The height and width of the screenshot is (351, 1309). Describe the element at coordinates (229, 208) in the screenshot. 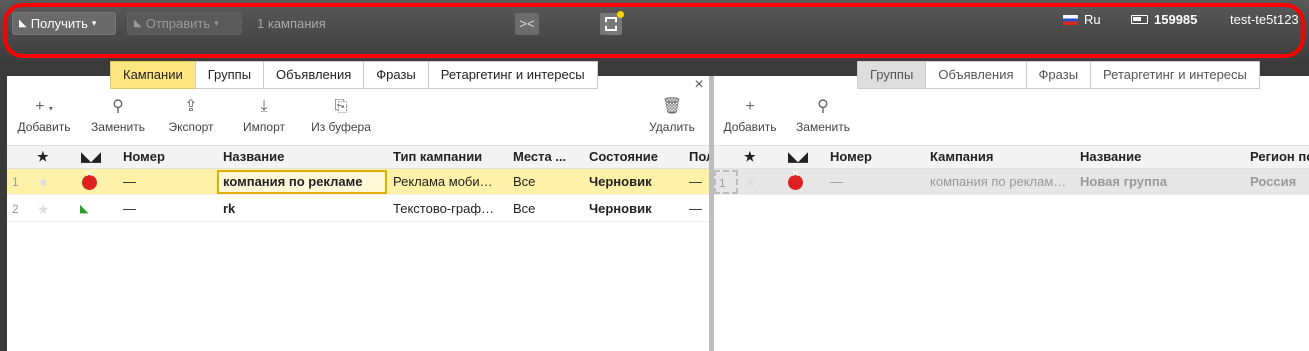

I see `campaign-name: rk` at that location.